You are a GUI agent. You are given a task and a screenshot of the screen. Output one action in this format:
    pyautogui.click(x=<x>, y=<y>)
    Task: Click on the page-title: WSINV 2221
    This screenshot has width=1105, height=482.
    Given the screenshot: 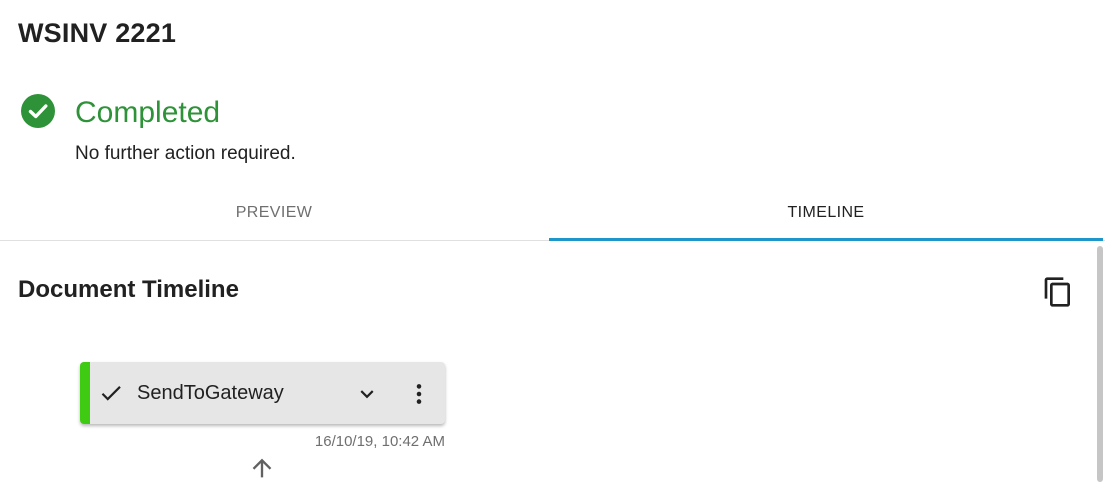 What is the action you would take?
    pyautogui.click(x=97, y=33)
    